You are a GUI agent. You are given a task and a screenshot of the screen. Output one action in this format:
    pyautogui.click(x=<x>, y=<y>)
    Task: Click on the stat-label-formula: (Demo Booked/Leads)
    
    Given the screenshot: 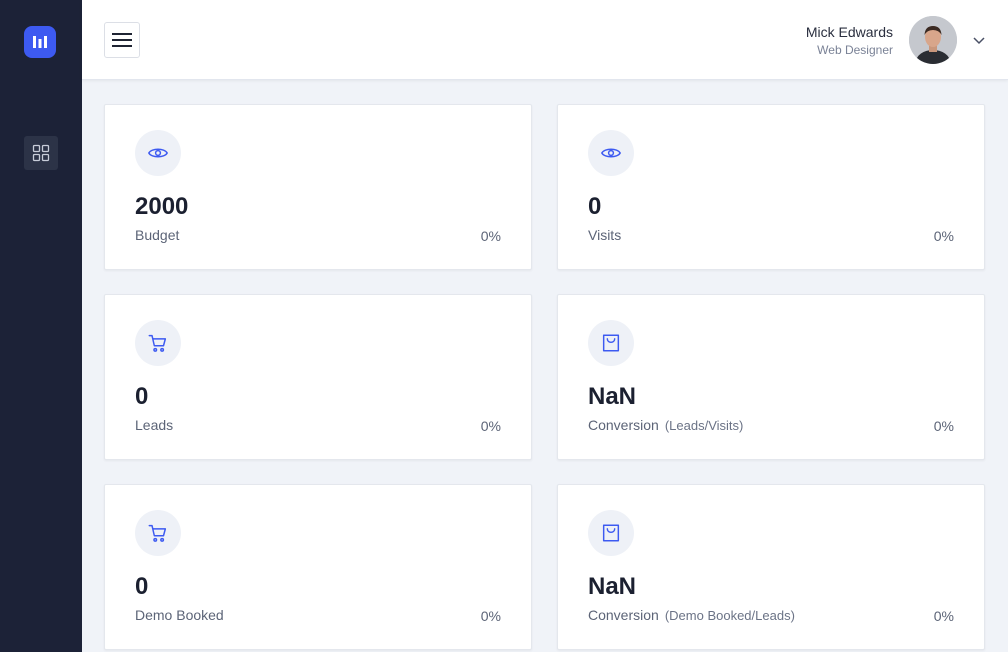 What is the action you would take?
    pyautogui.click(x=729, y=615)
    